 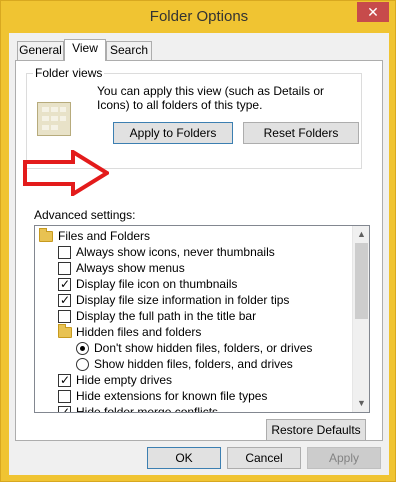 What do you see at coordinates (64, 300) in the screenshot?
I see `display-file-size-checkbox` at bounding box center [64, 300].